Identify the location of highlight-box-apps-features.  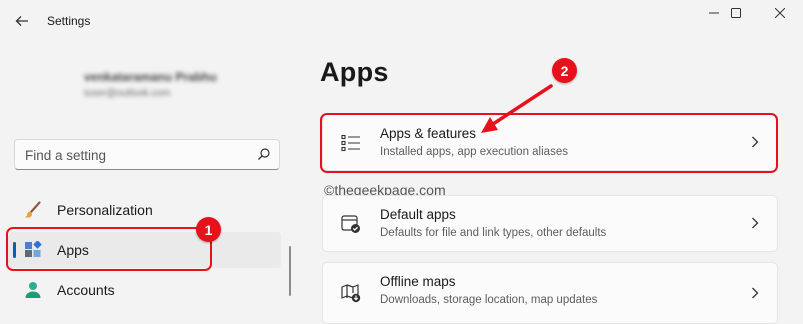
(549, 143).